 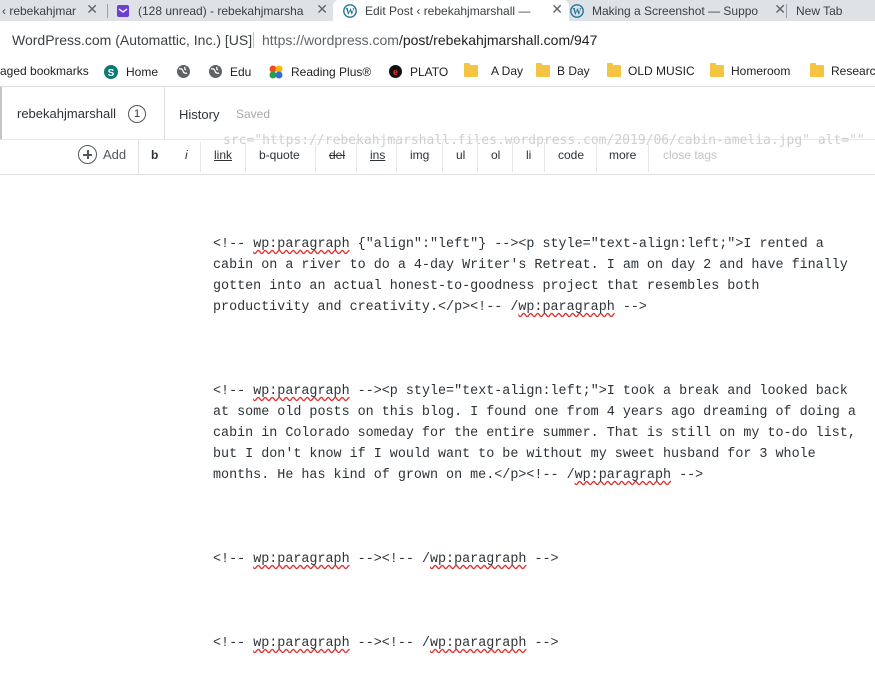 I want to click on svg-text: S, so click(x=111, y=73).